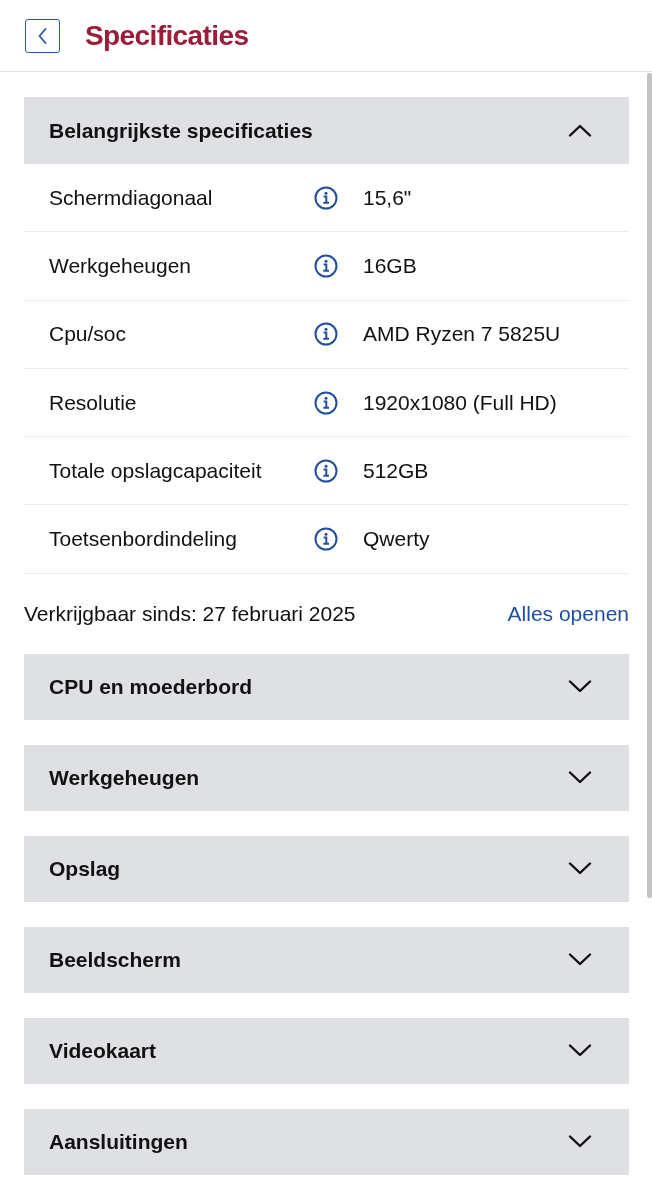 This screenshot has height=1180, width=652. Describe the element at coordinates (326, 959) in the screenshot. I see `accordion-header: Beeldscherm` at that location.